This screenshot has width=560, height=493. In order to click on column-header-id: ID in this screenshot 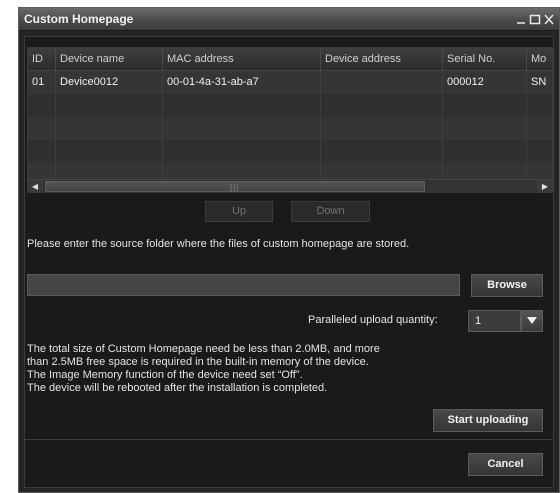, I will do `click(42, 59)`.